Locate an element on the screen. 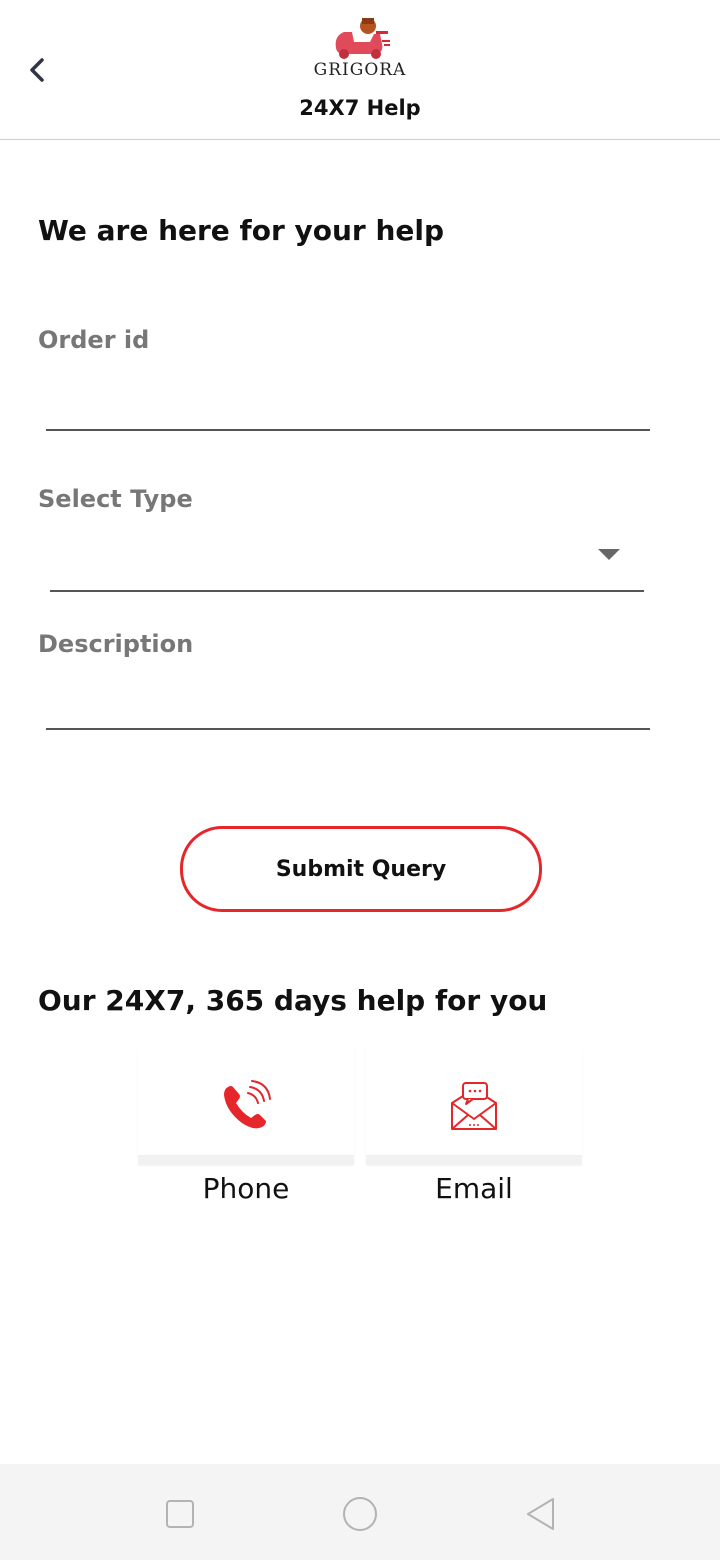 This screenshot has width=720, height=1560. chevron-left-icon is located at coordinates (37, 70).